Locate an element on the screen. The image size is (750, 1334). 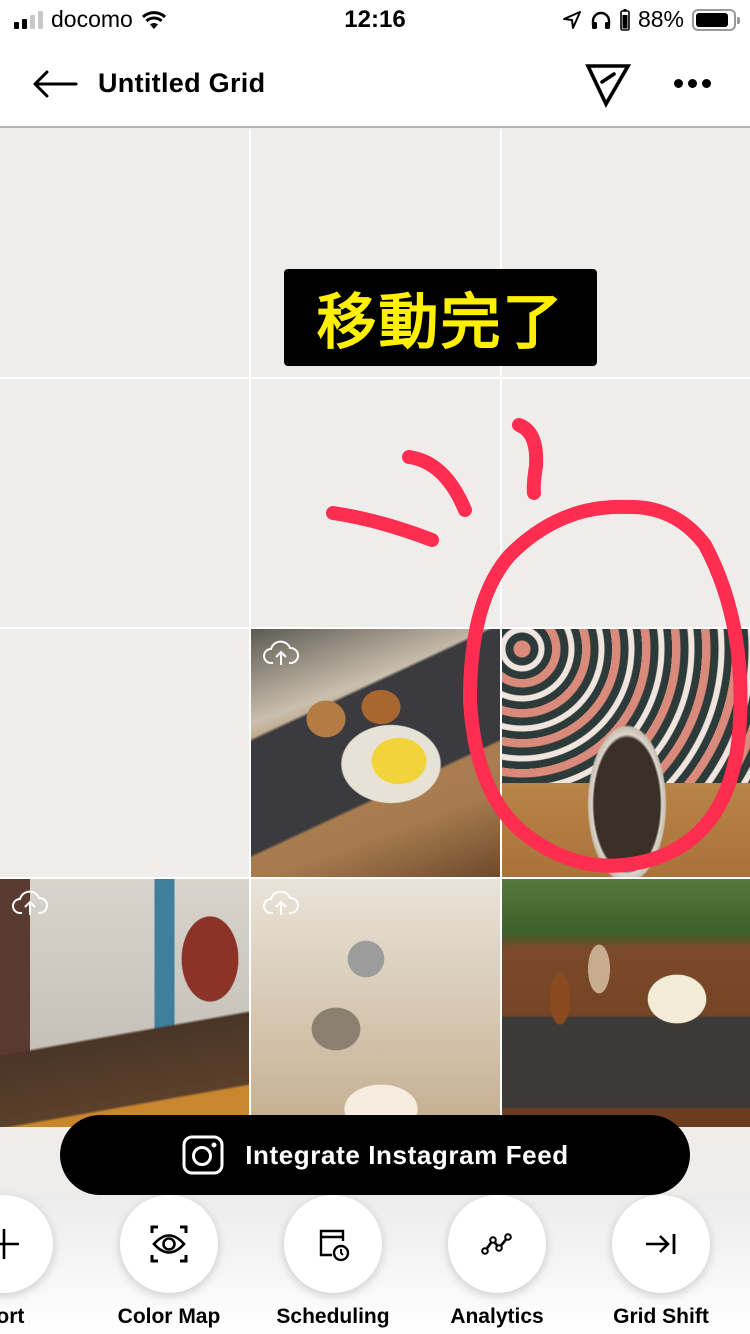
location-icon is located at coordinates (571, 19).